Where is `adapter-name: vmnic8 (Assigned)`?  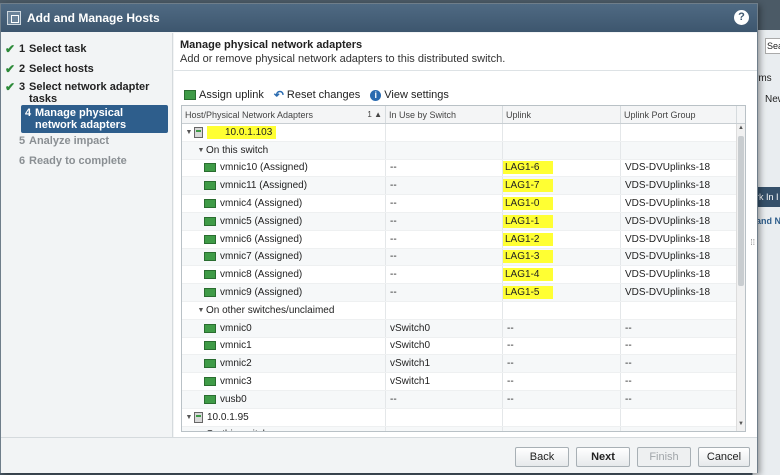
adapter-name: vmnic8 (Assigned) is located at coordinates (261, 275).